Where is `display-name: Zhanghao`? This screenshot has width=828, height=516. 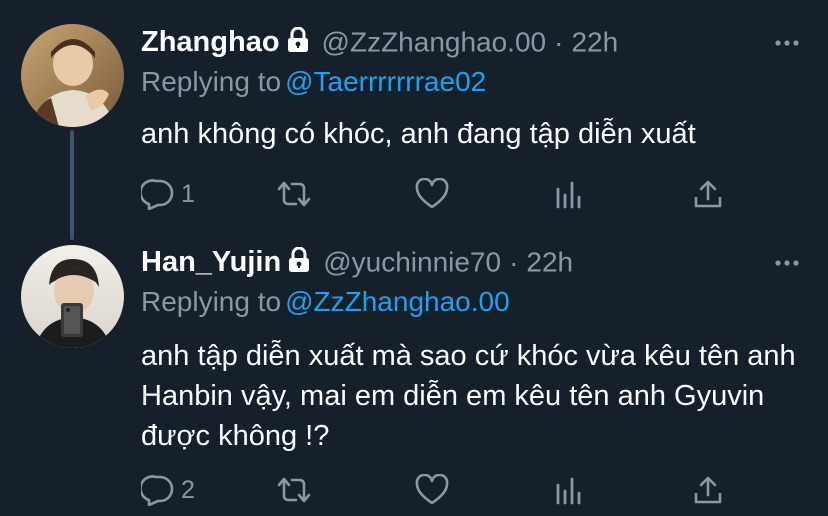
display-name: Zhanghao is located at coordinates (210, 42).